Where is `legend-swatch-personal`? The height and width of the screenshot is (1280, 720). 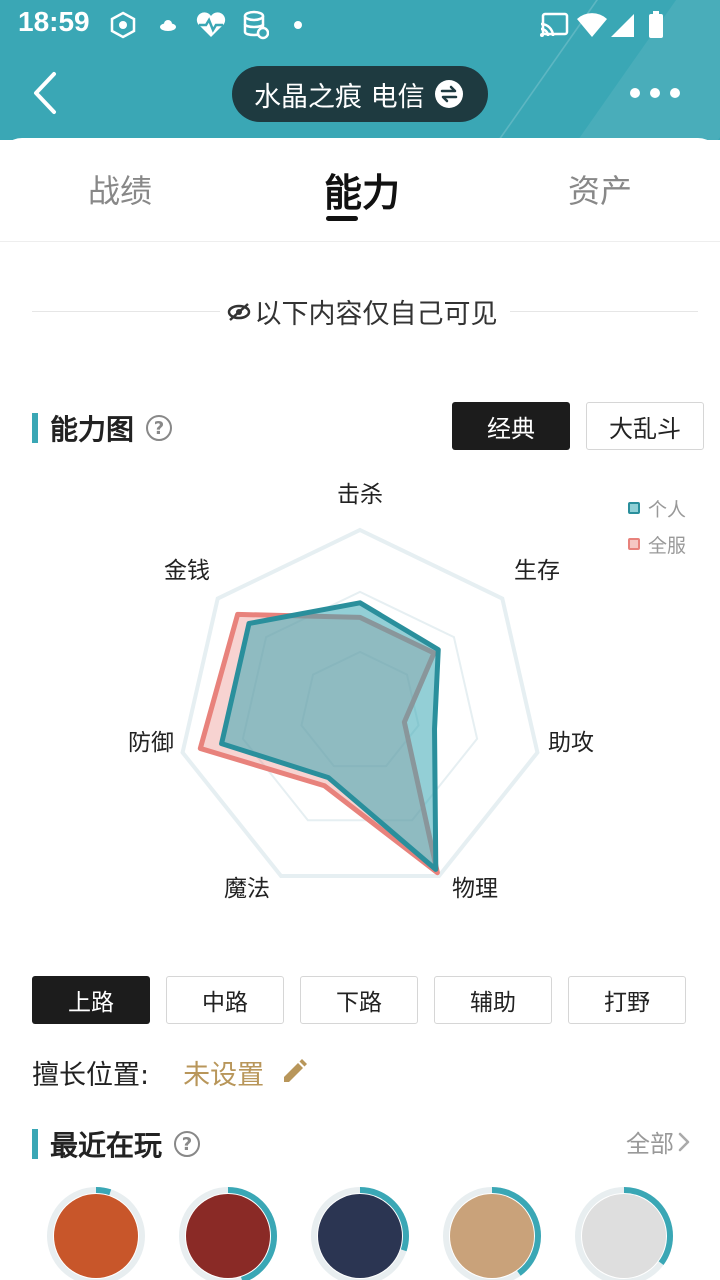 legend-swatch-personal is located at coordinates (634, 508).